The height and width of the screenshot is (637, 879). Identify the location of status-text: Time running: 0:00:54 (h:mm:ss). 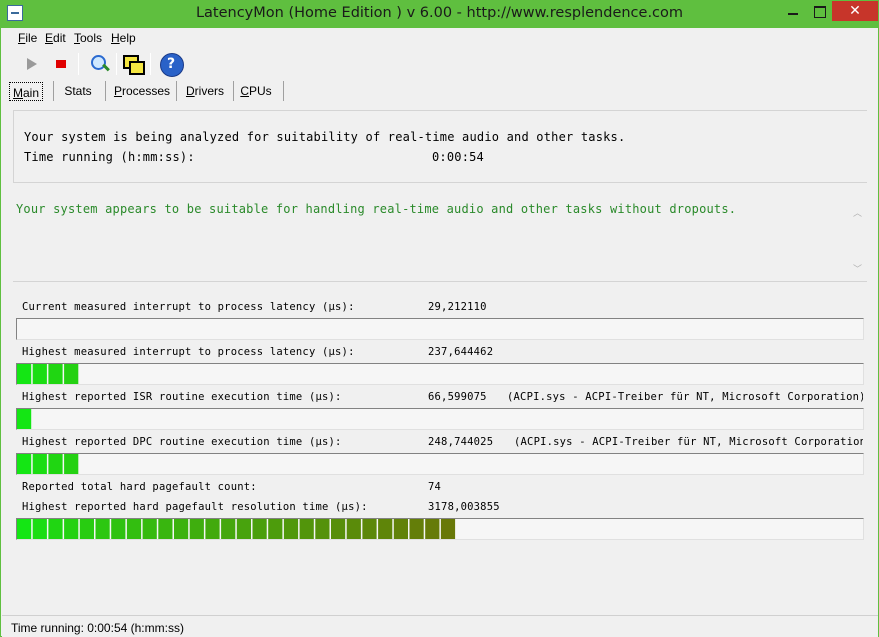
(97, 628).